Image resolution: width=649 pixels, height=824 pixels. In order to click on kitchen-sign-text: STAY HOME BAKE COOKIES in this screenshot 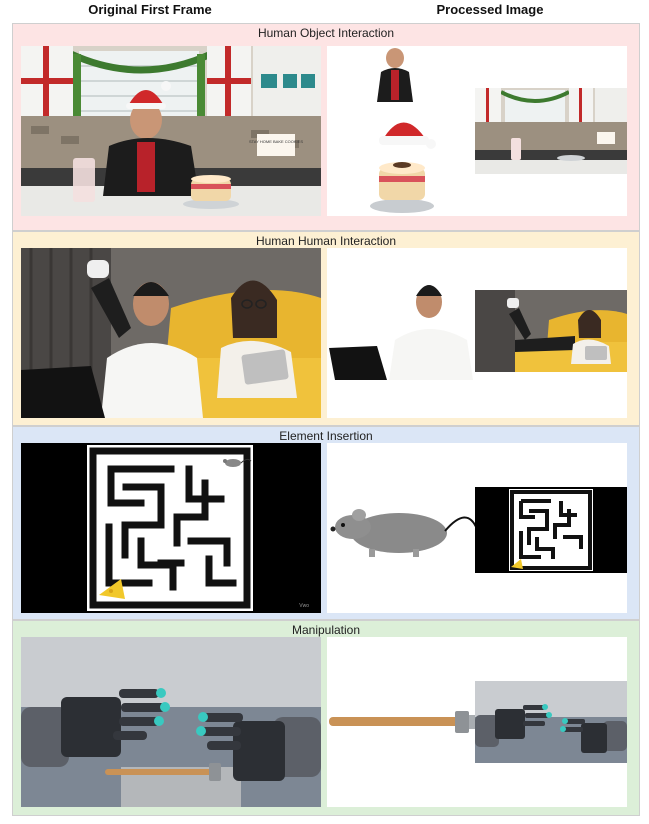, I will do `click(276, 141)`.